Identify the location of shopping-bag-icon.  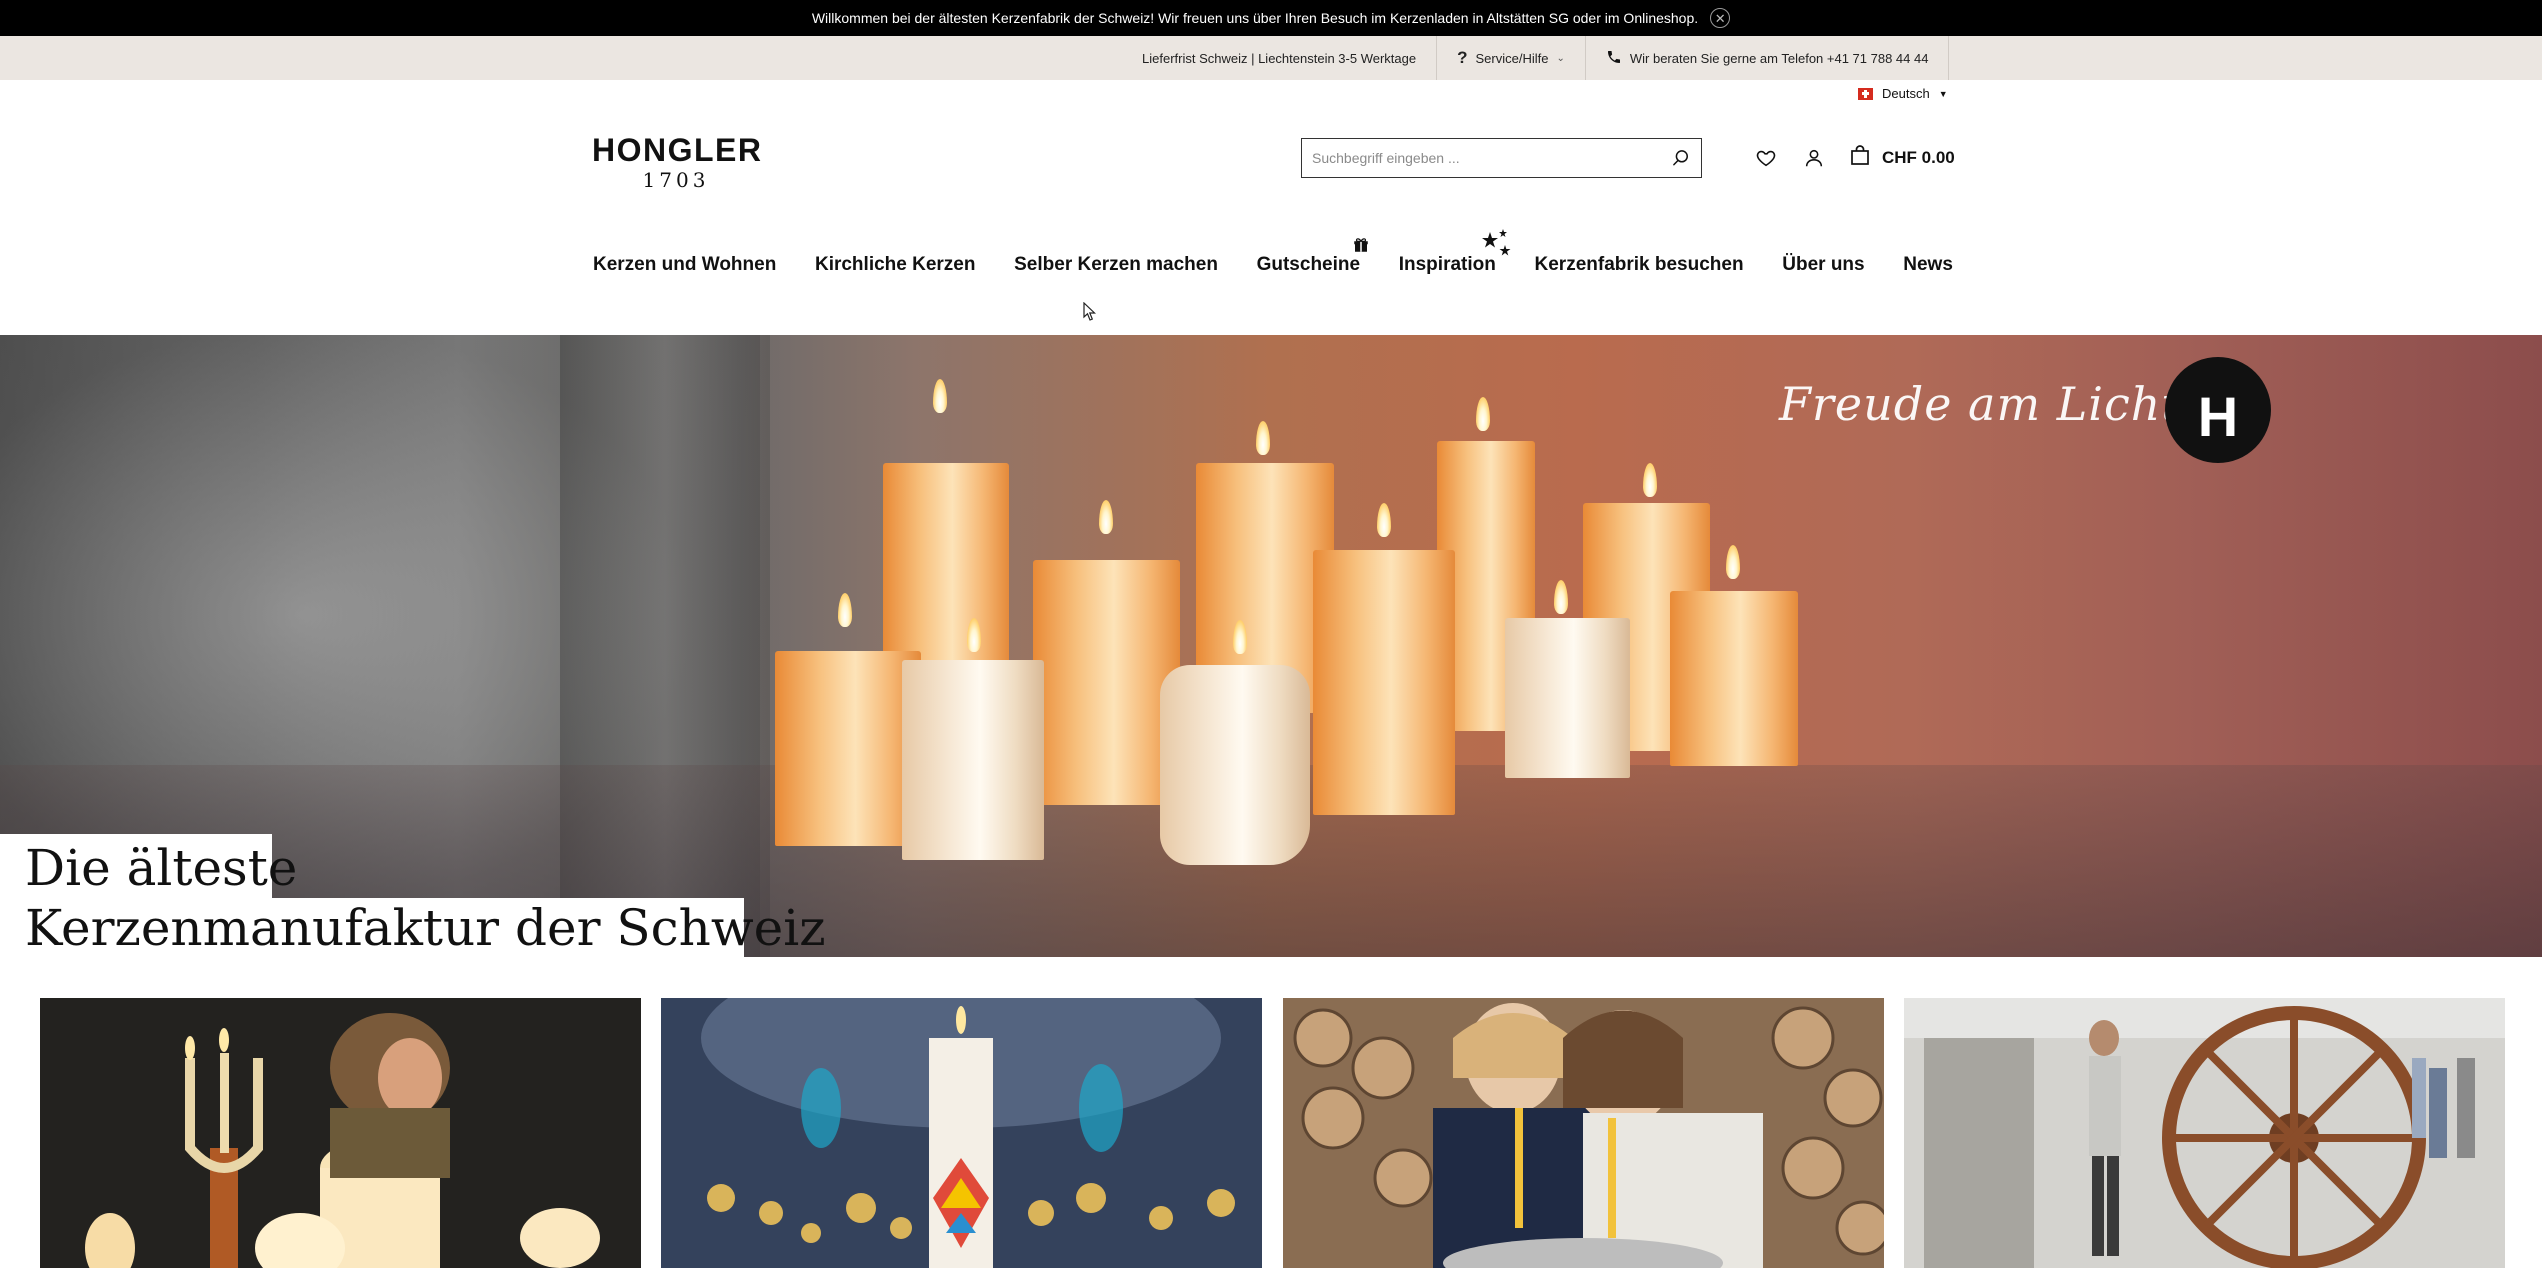
(1860, 157).